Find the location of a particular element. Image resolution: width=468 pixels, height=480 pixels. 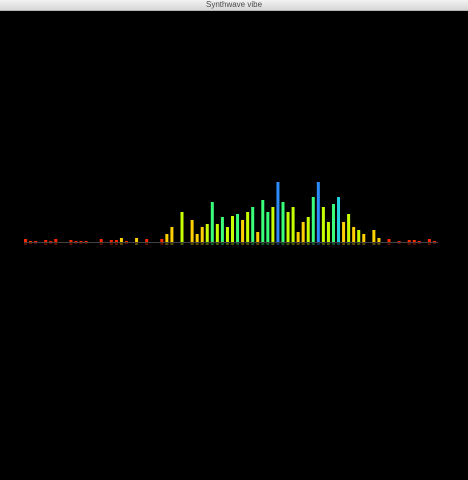

spectrum-bars-reflection is located at coordinates (230, 244).